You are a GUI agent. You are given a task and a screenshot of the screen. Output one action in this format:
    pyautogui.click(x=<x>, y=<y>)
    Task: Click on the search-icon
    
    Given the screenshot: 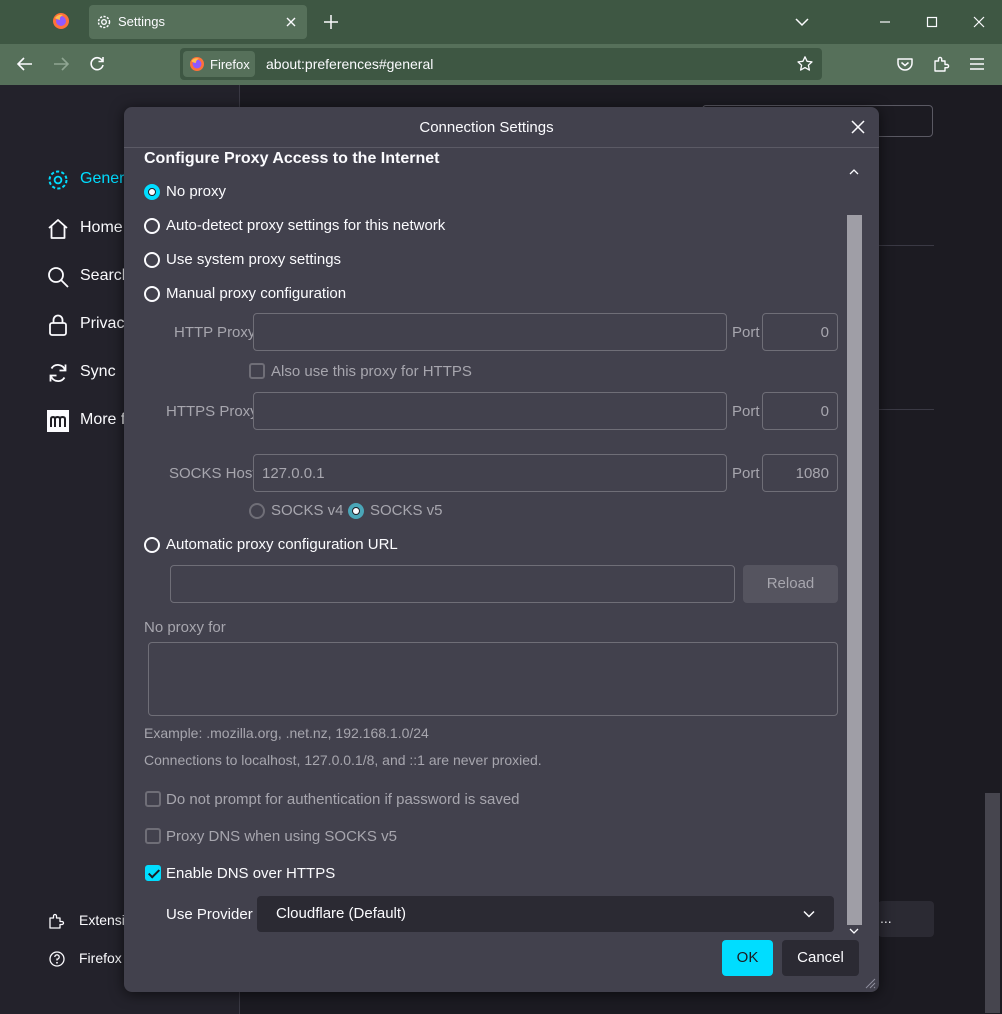 What is the action you would take?
    pyautogui.click(x=58, y=277)
    